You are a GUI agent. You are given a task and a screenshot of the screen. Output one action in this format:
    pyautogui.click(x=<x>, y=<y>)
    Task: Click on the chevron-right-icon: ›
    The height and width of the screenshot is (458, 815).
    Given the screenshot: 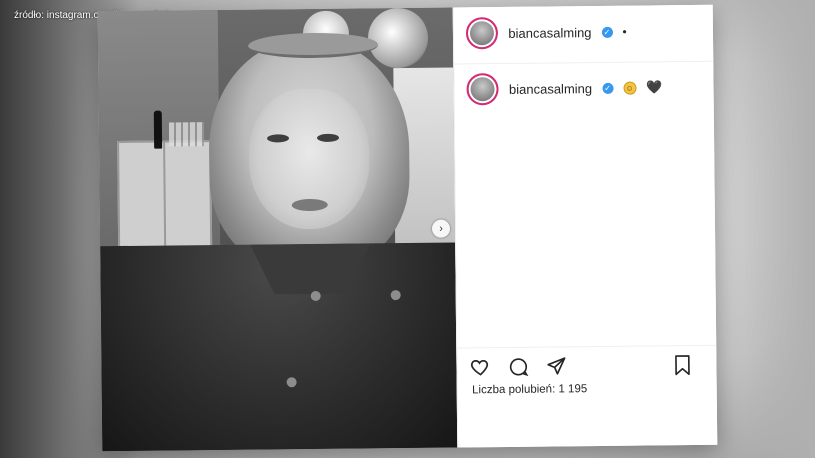 What is the action you would take?
    pyautogui.click(x=441, y=228)
    